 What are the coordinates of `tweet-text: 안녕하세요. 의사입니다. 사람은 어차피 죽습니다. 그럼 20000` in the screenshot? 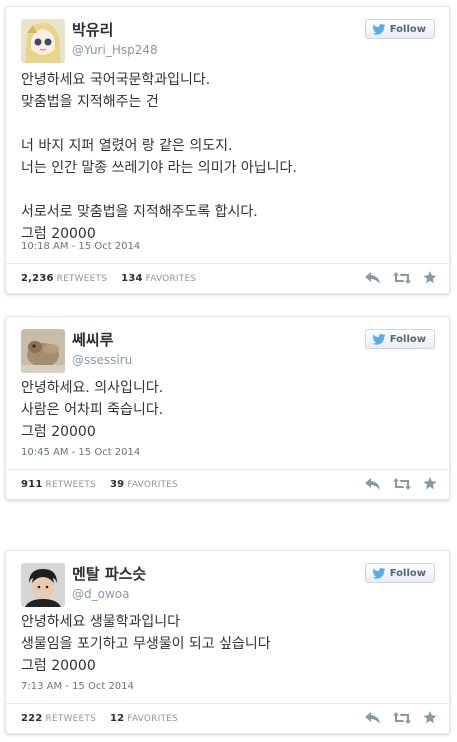 It's located at (92, 410).